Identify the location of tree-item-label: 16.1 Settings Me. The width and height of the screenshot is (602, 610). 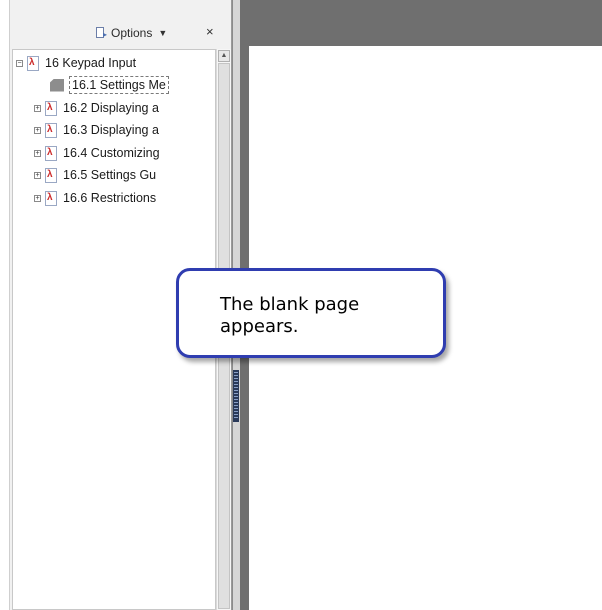
(119, 85).